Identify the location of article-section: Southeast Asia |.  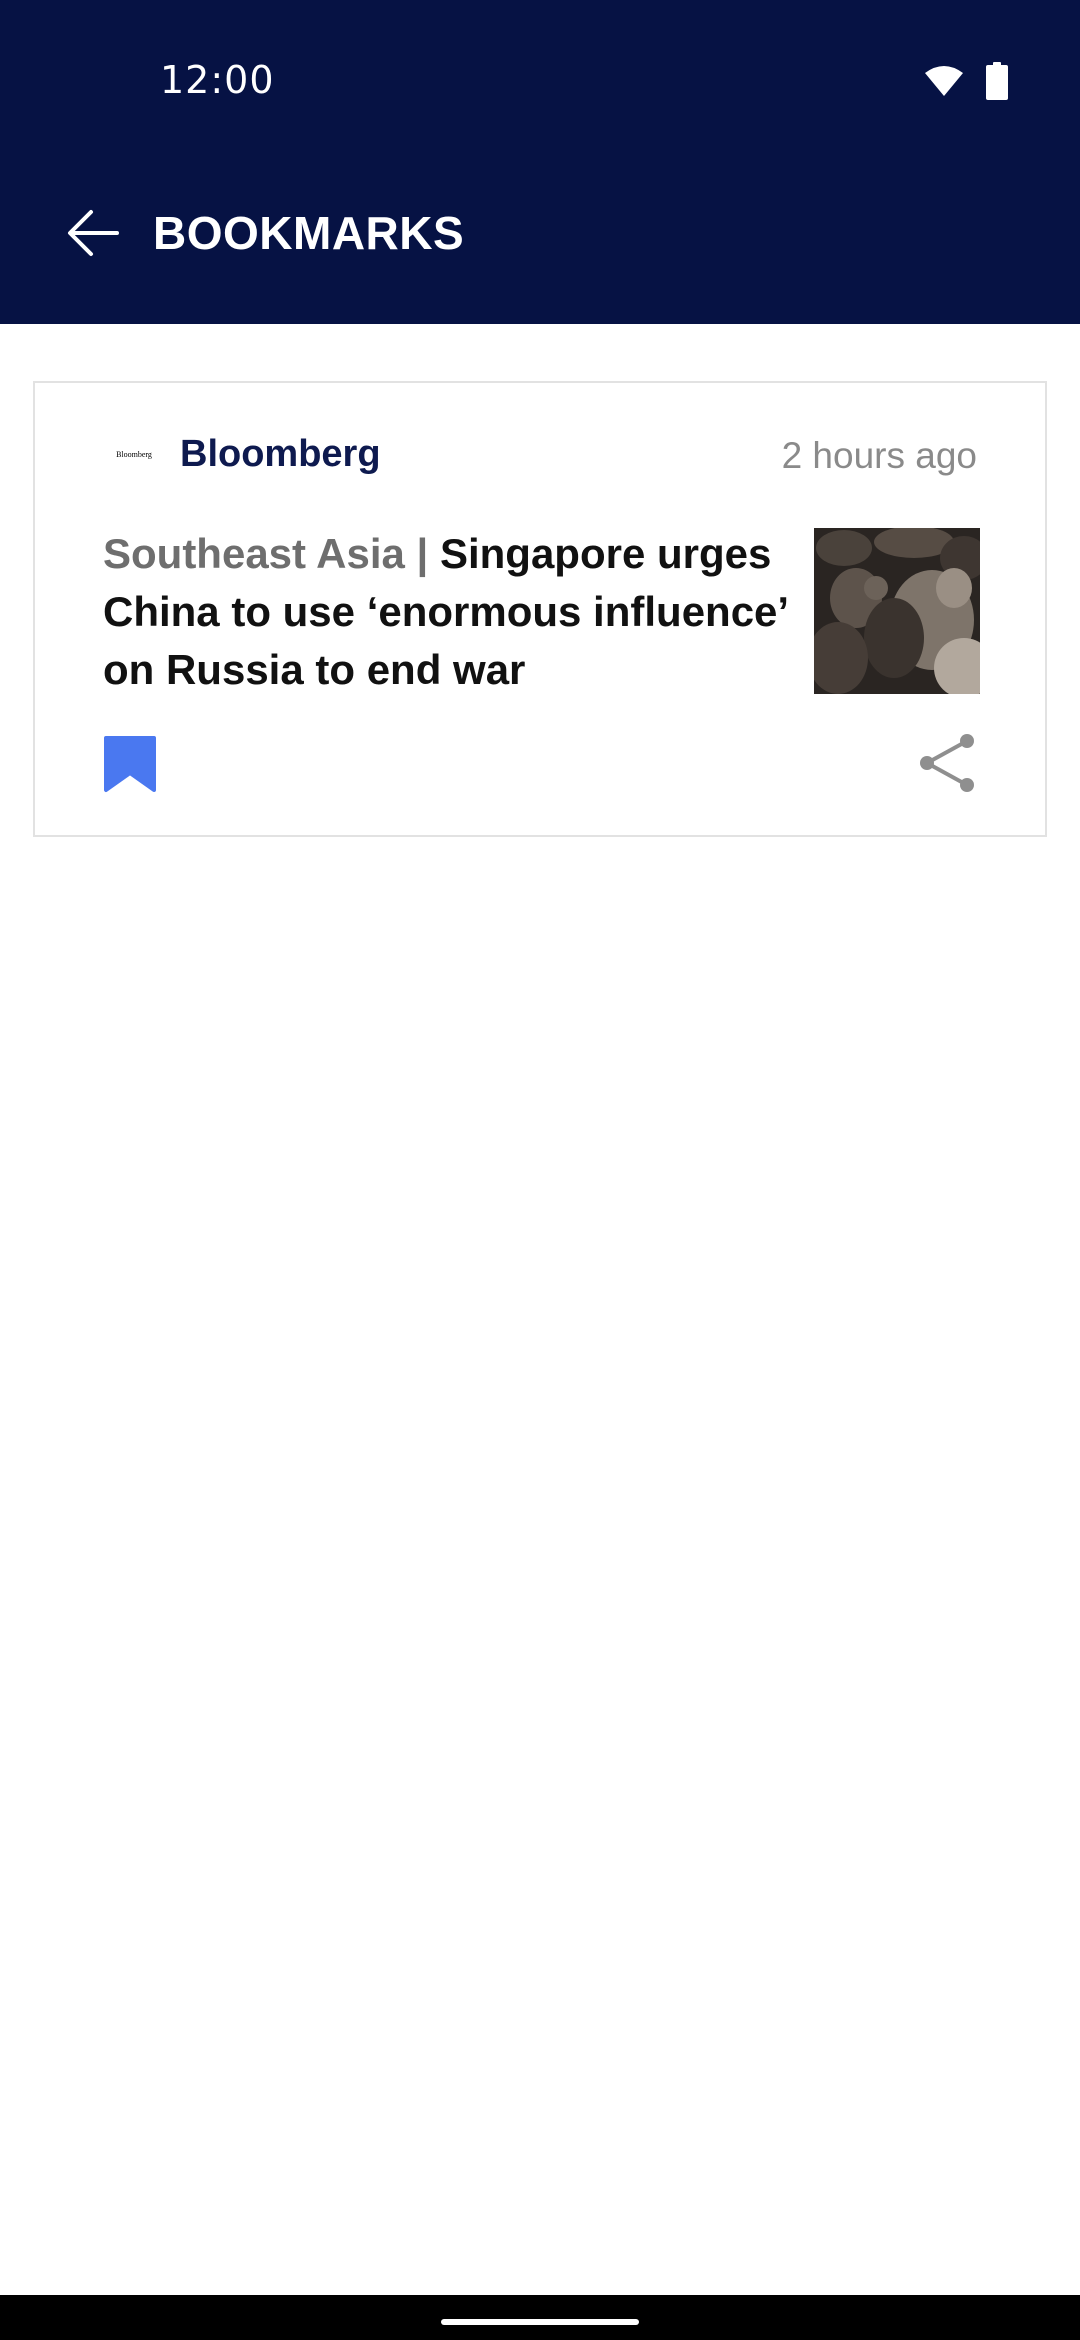
(271, 553).